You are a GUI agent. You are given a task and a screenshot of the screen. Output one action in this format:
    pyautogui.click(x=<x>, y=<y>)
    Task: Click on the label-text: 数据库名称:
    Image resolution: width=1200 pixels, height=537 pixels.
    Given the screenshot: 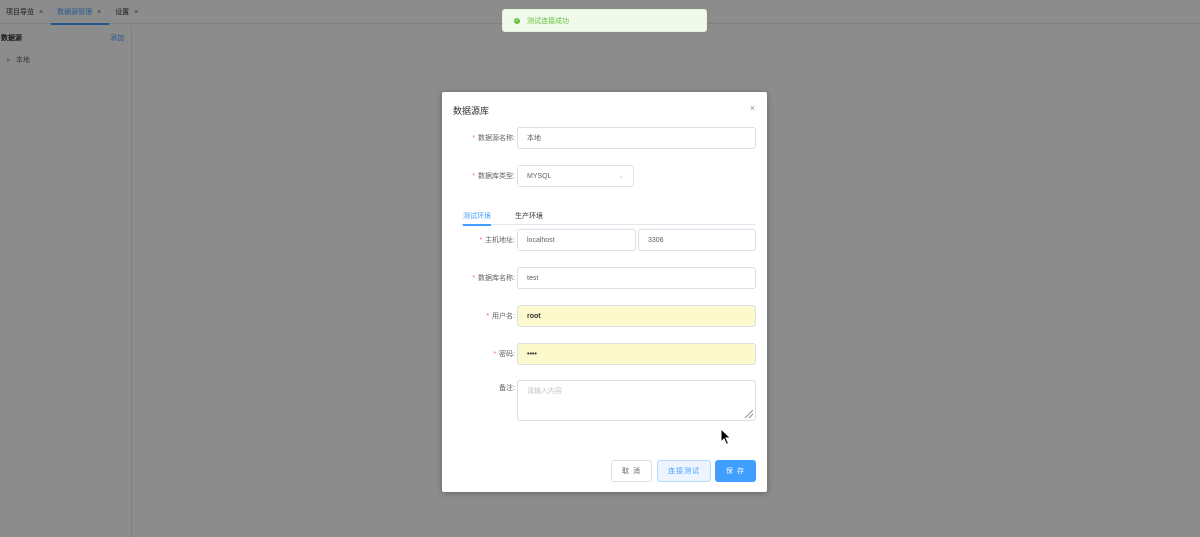 What is the action you would take?
    pyautogui.click(x=496, y=278)
    